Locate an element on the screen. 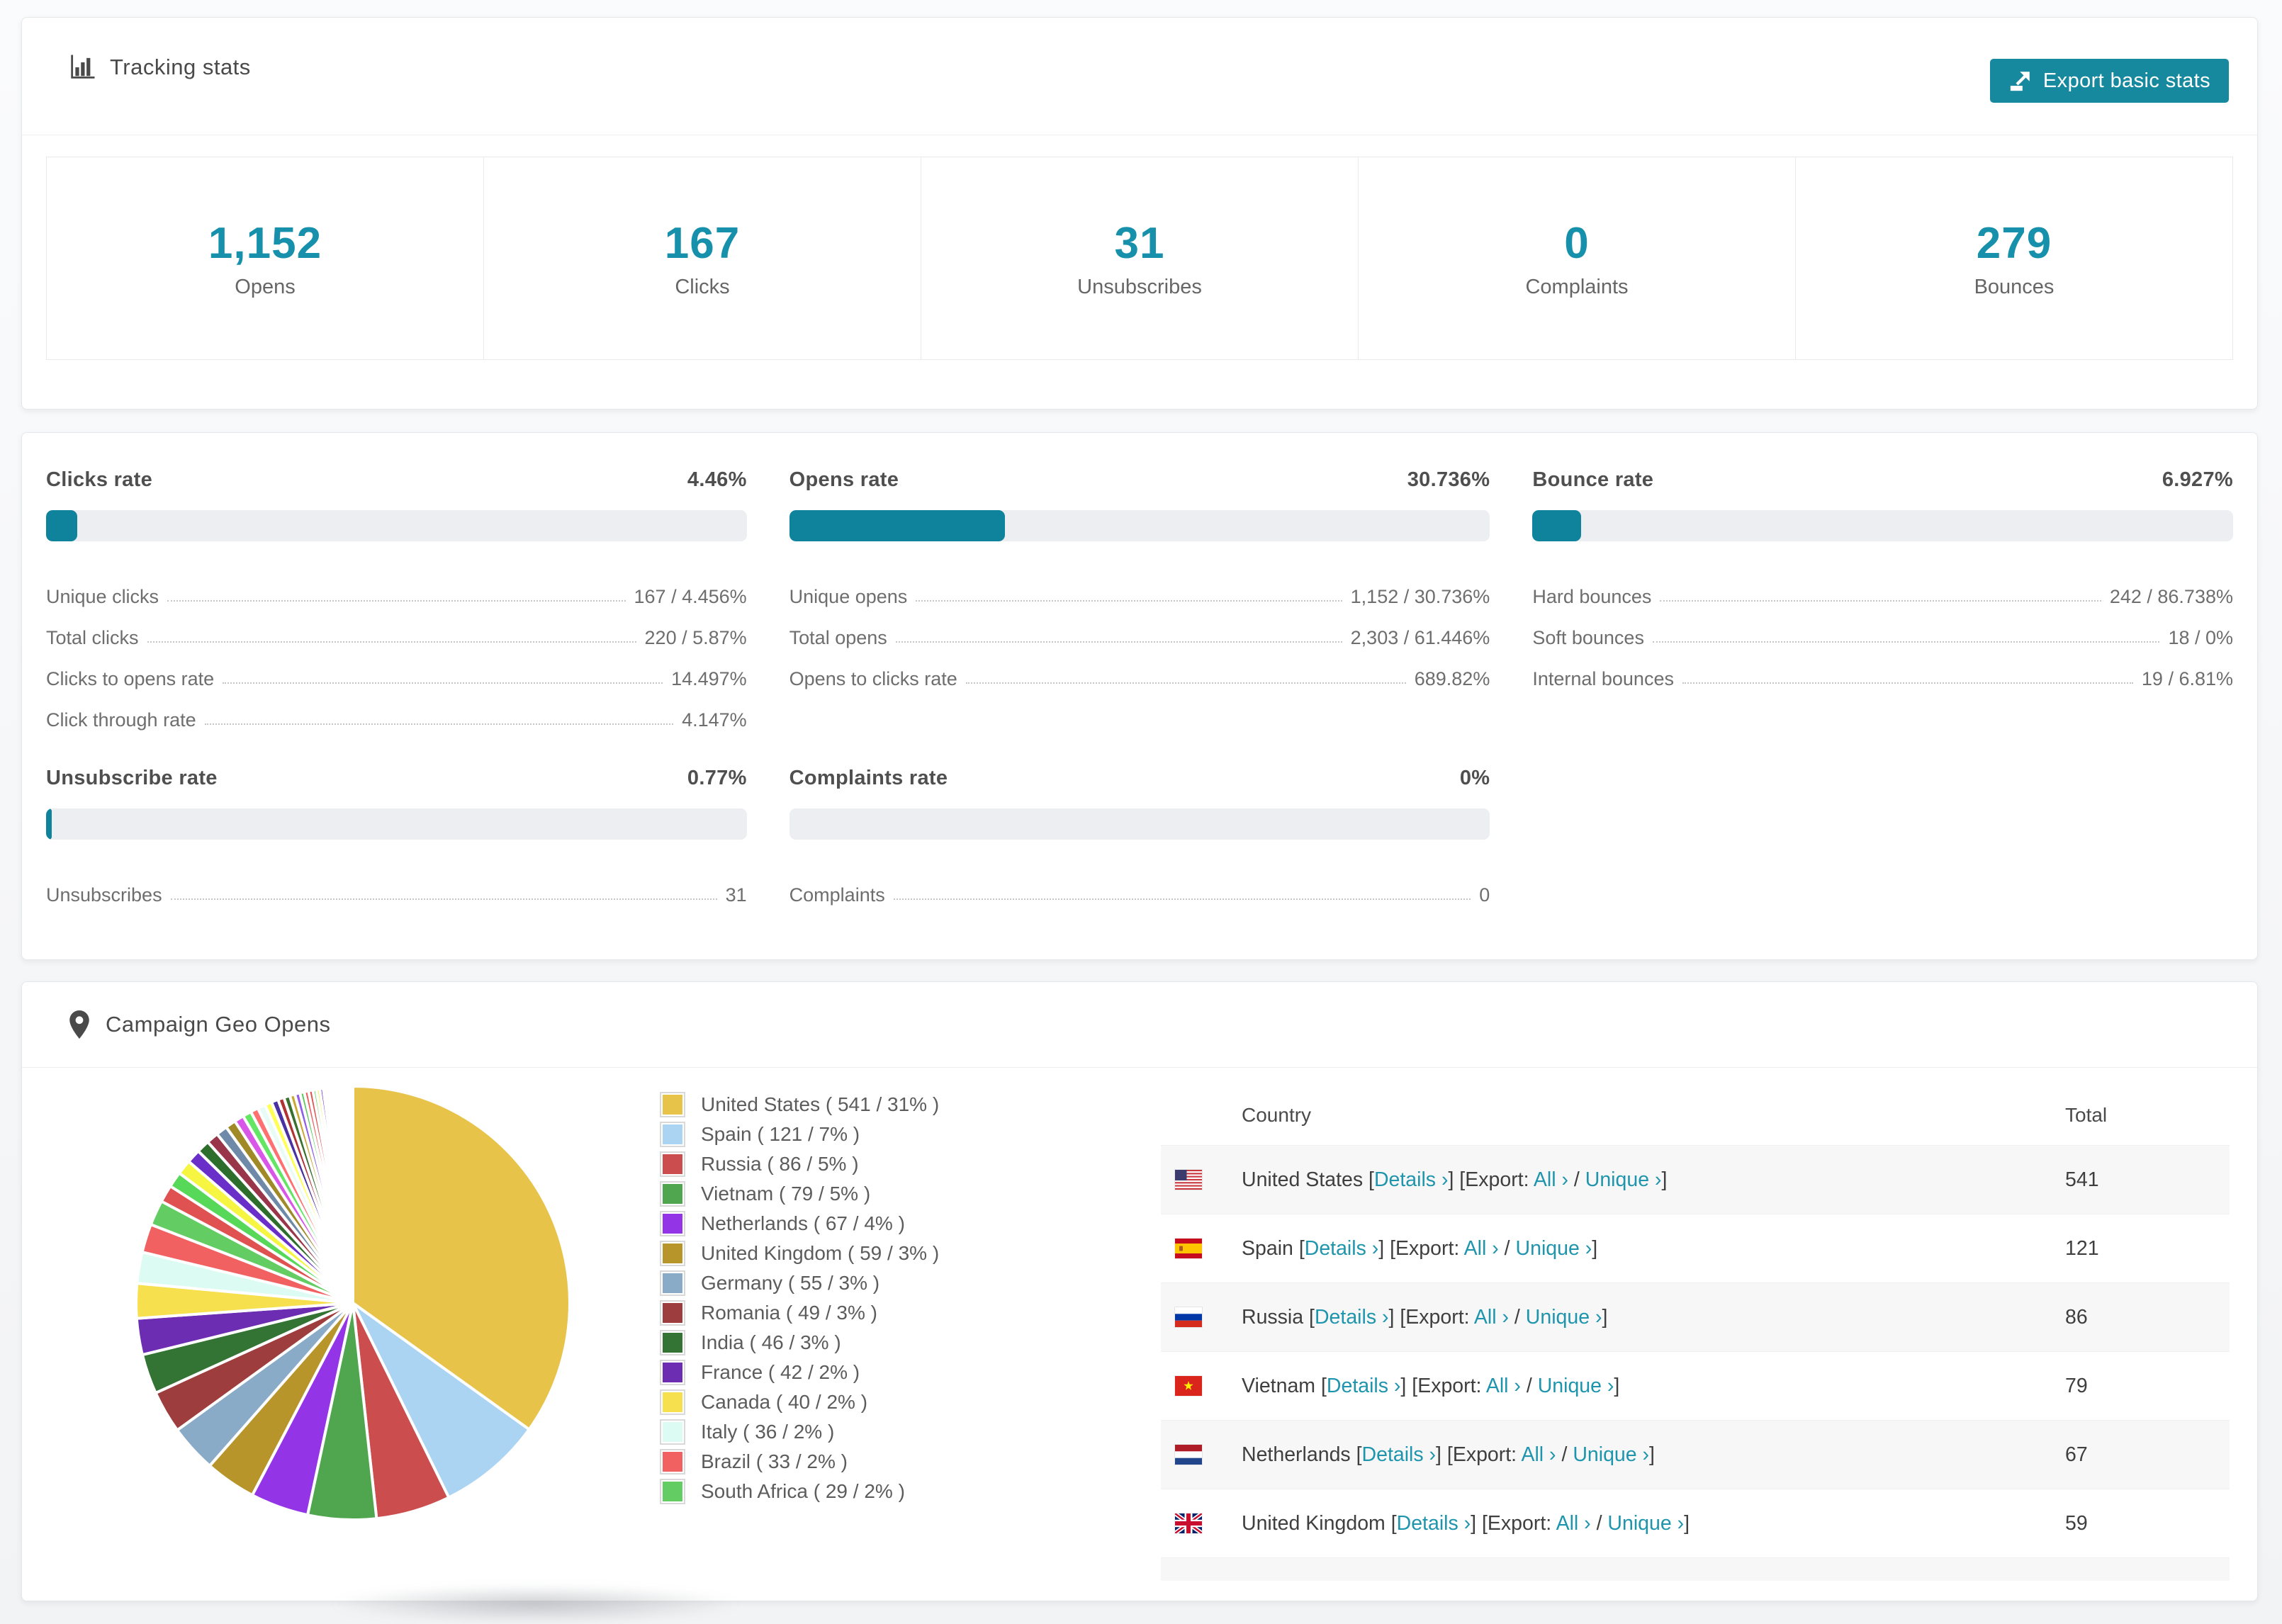 The image size is (2282, 1624). rate-card-percent: 4.46% is located at coordinates (717, 479).